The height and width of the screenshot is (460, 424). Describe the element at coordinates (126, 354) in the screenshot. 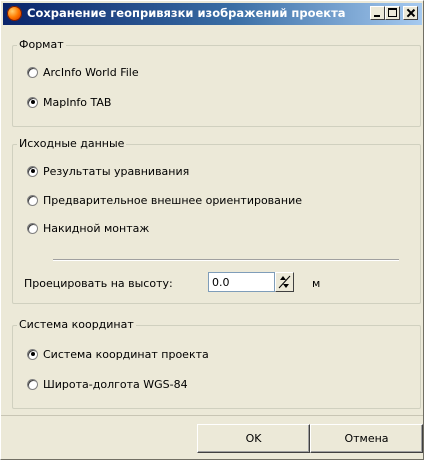

I see `radio-label: Система координат проекта` at that location.